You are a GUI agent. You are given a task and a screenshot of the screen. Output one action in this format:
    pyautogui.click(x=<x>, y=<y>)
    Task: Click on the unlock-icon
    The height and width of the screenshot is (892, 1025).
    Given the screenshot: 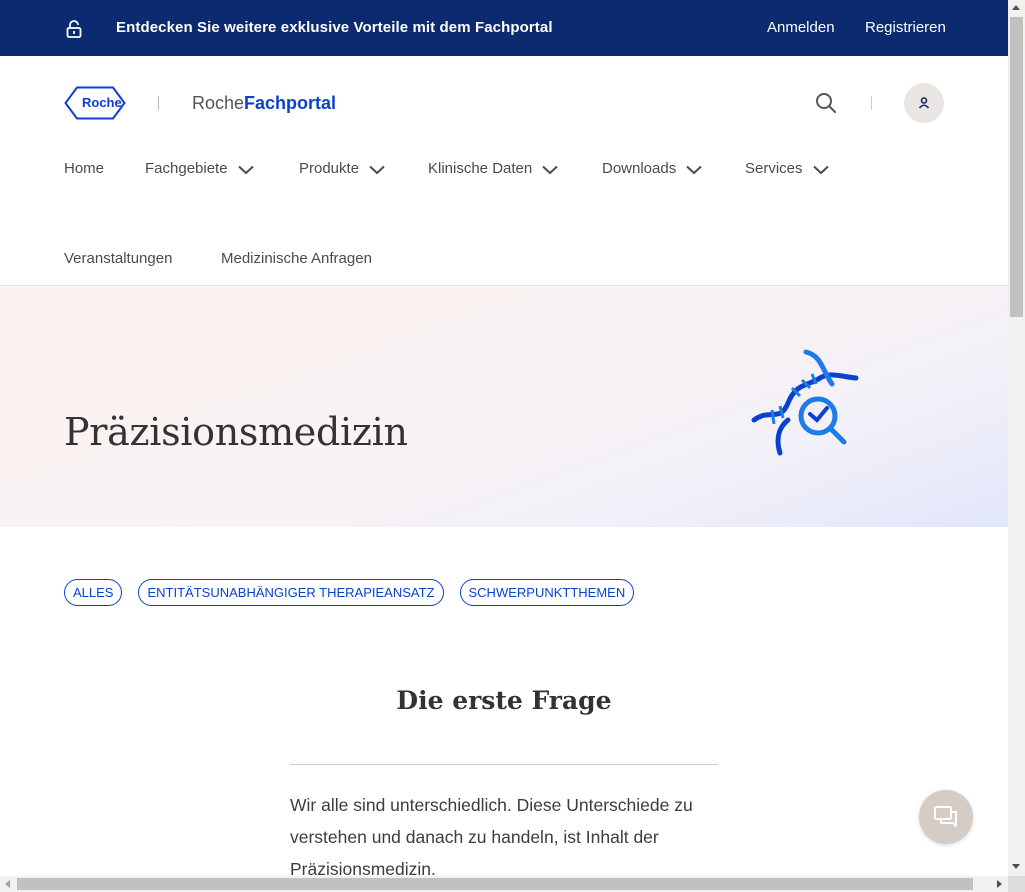 What is the action you would take?
    pyautogui.click(x=74, y=29)
    